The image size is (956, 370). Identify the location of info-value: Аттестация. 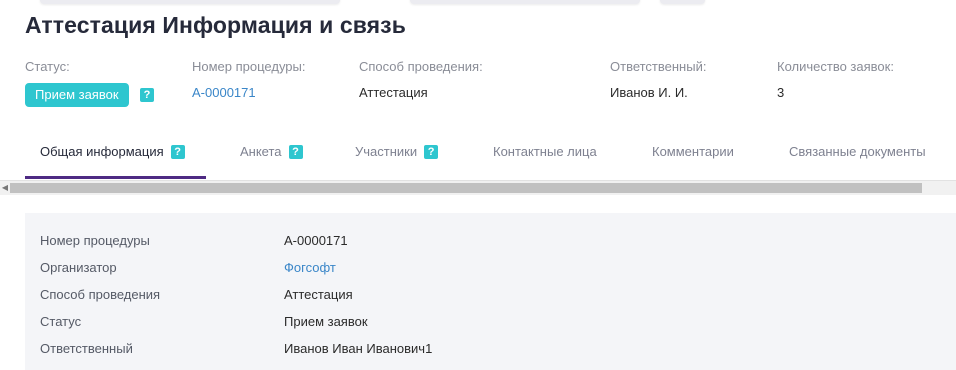
(318, 294).